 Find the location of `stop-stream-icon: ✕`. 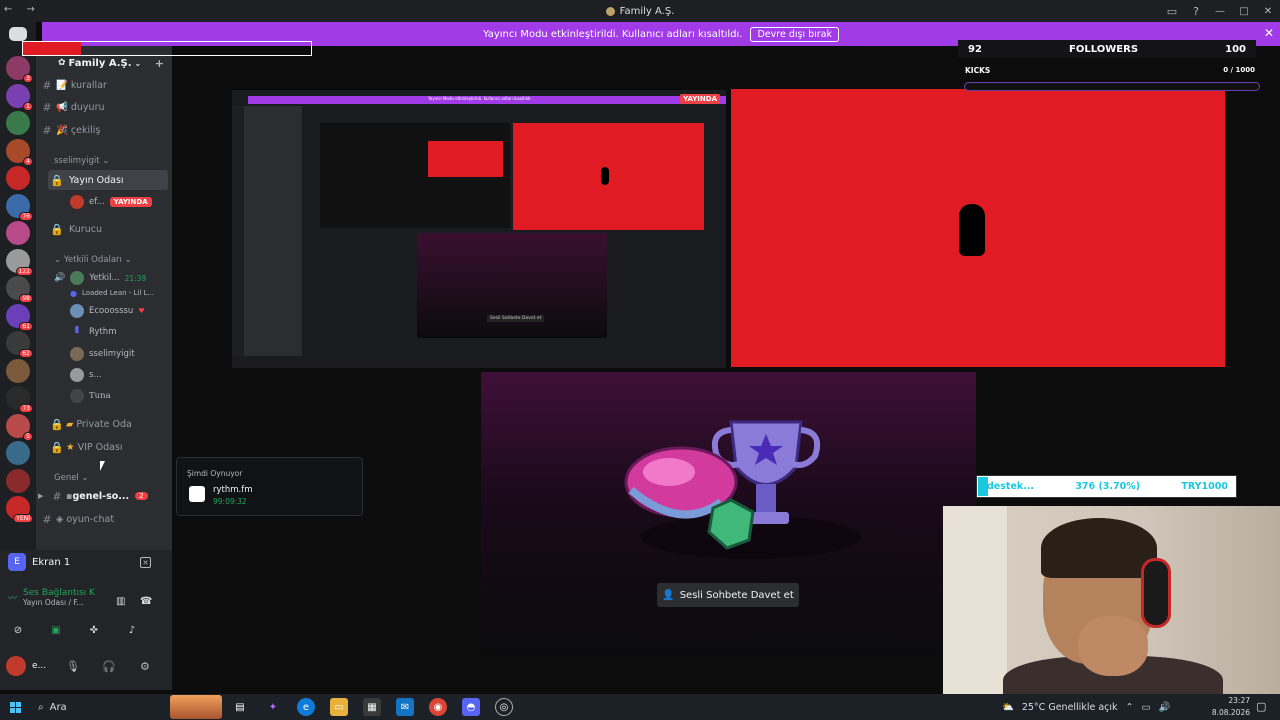

stop-stream-icon: ✕ is located at coordinates (145, 562).